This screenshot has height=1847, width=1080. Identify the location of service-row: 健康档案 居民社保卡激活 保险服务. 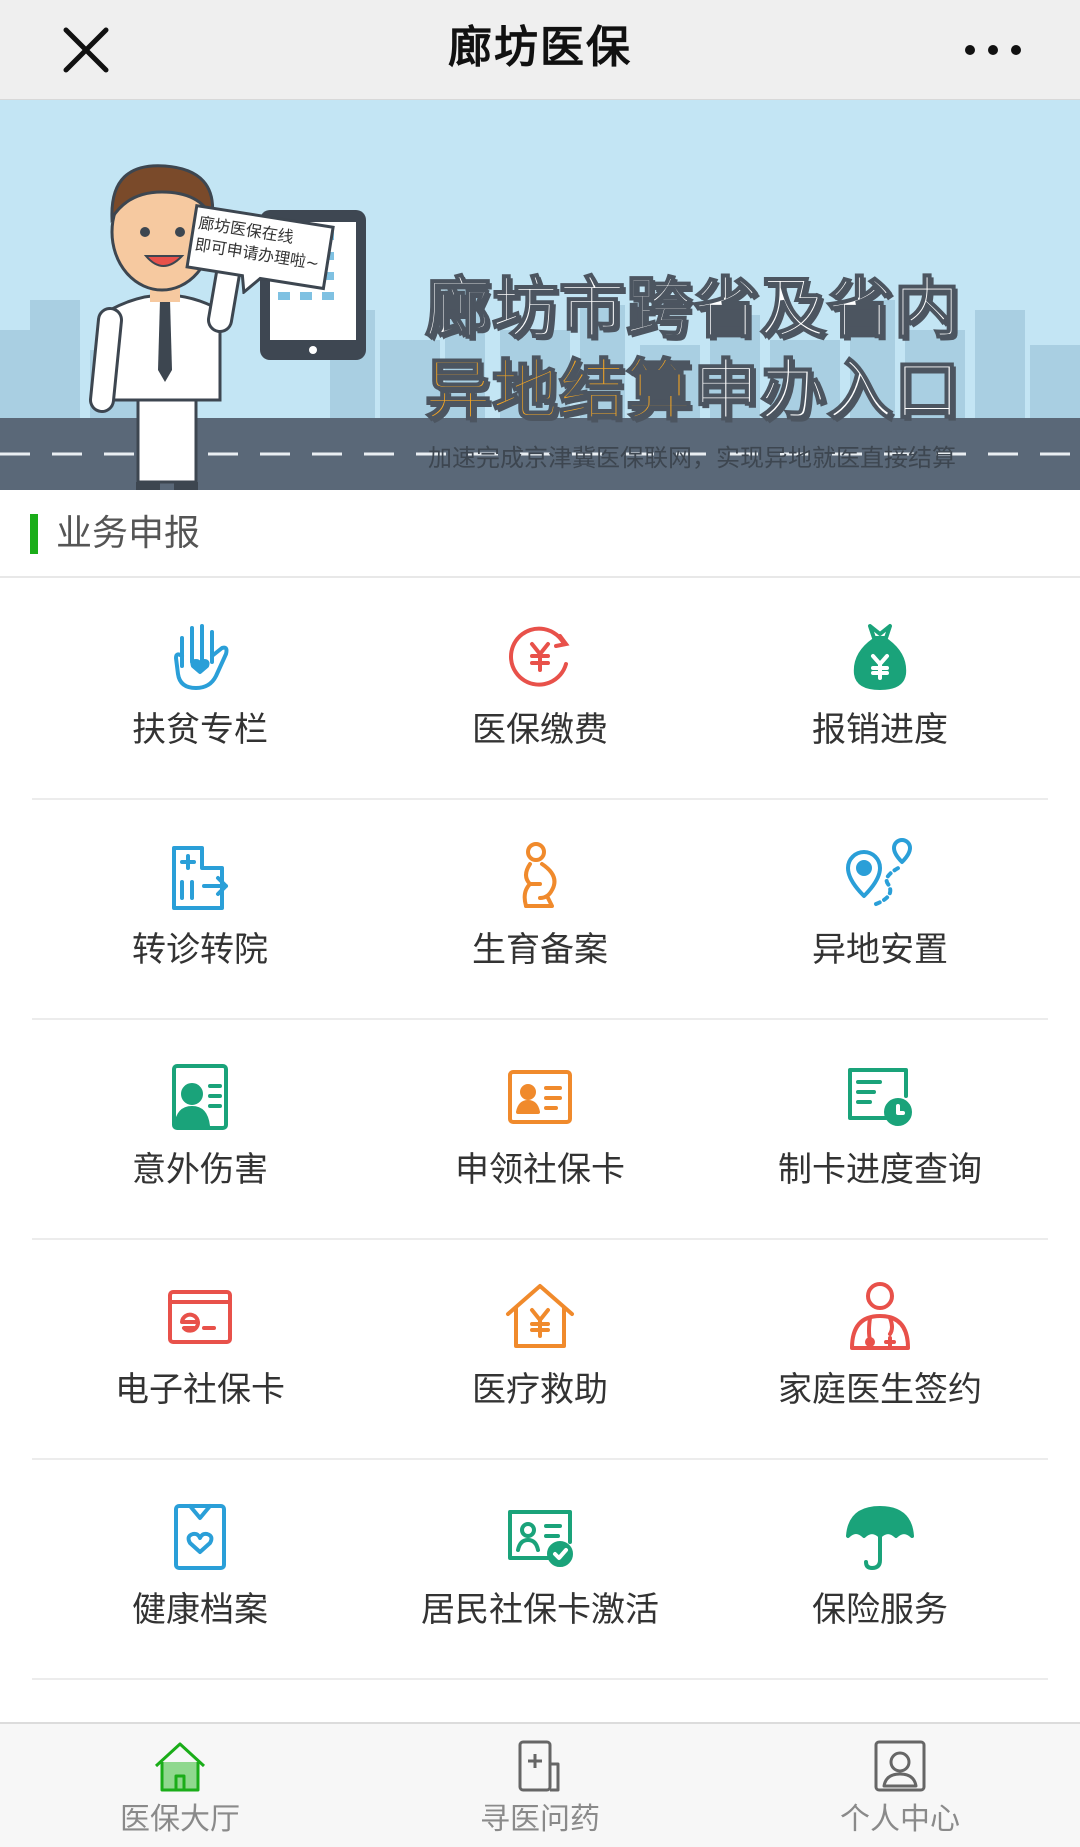
(540, 1570).